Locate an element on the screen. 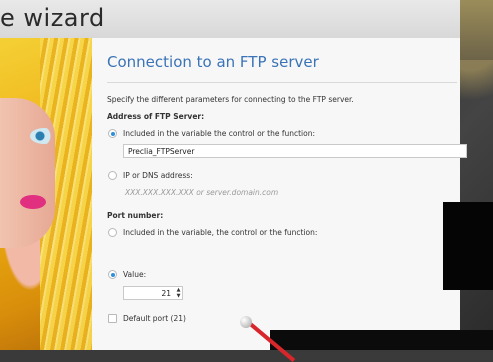 The width and height of the screenshot is (493, 362). port-value-radio is located at coordinates (112, 274).